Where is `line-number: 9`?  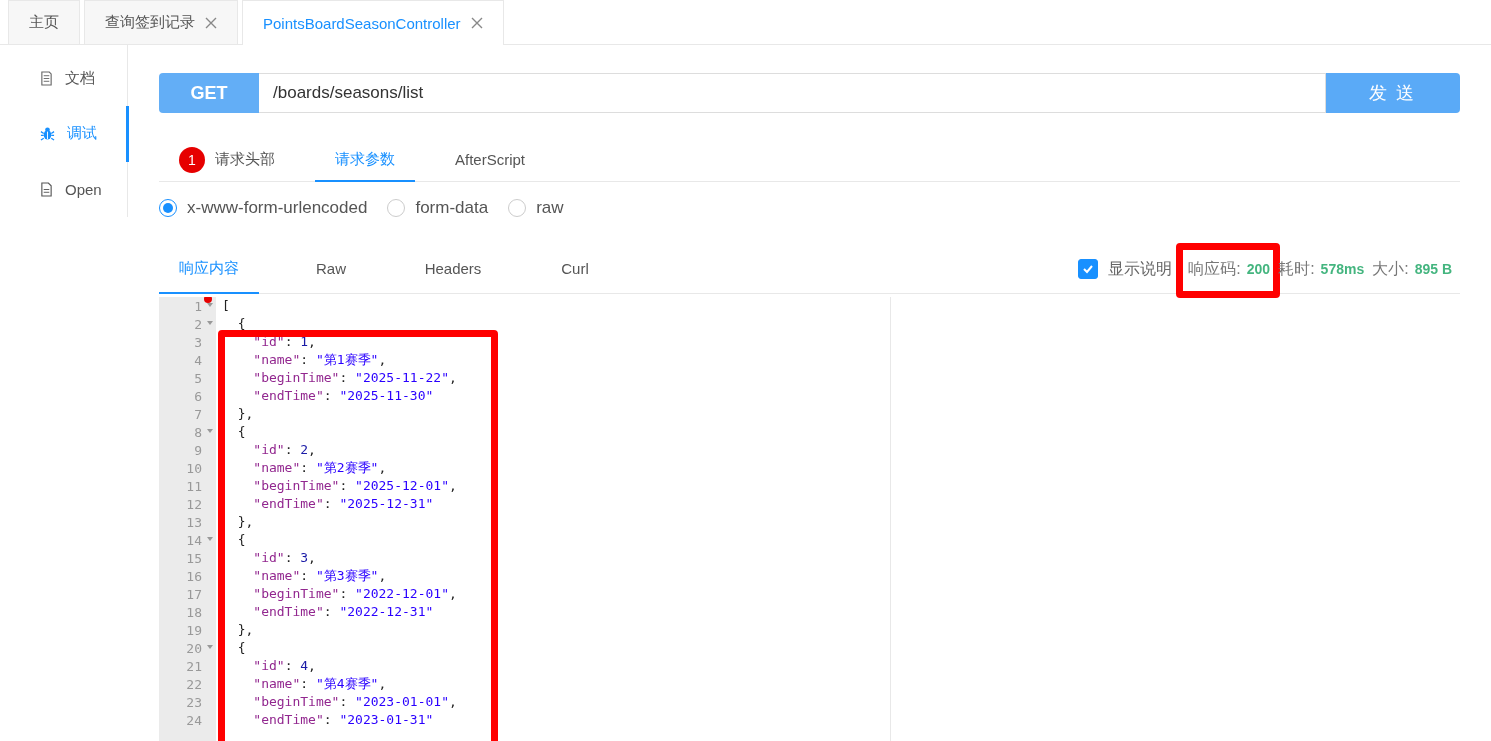
line-number: 9 is located at coordinates (198, 450).